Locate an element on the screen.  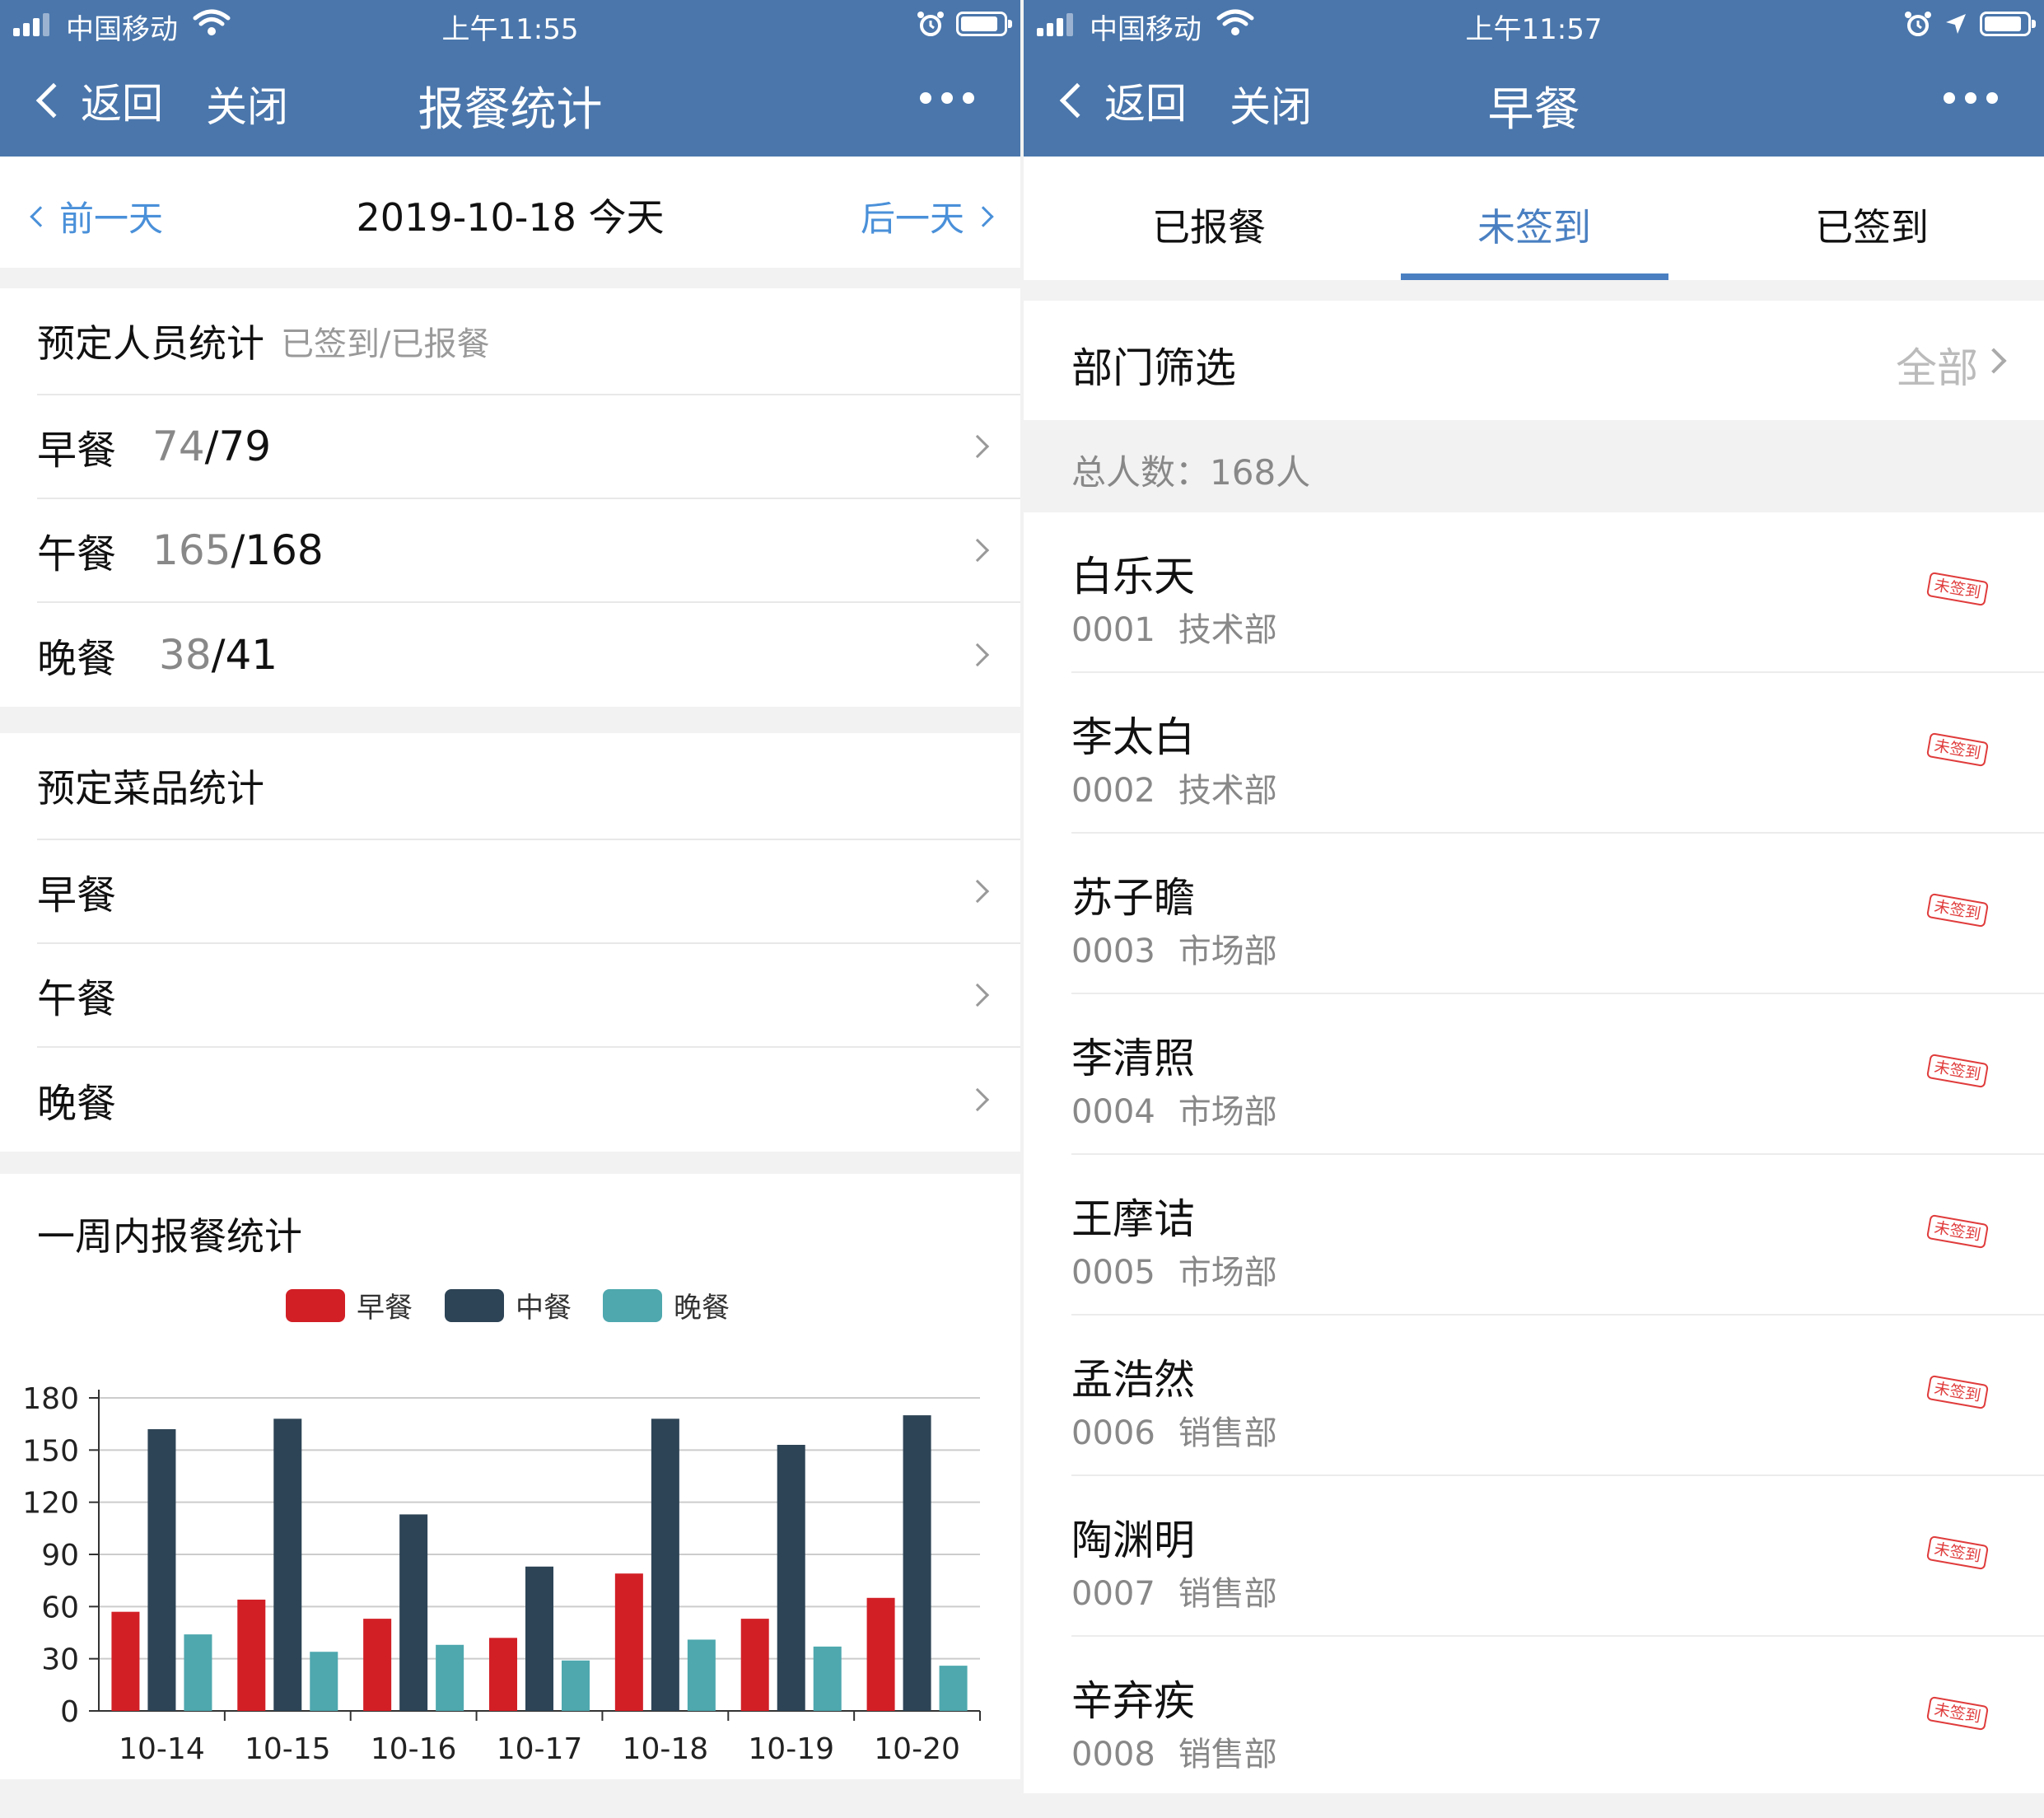
person-id: 0005 is located at coordinates (1113, 1273).